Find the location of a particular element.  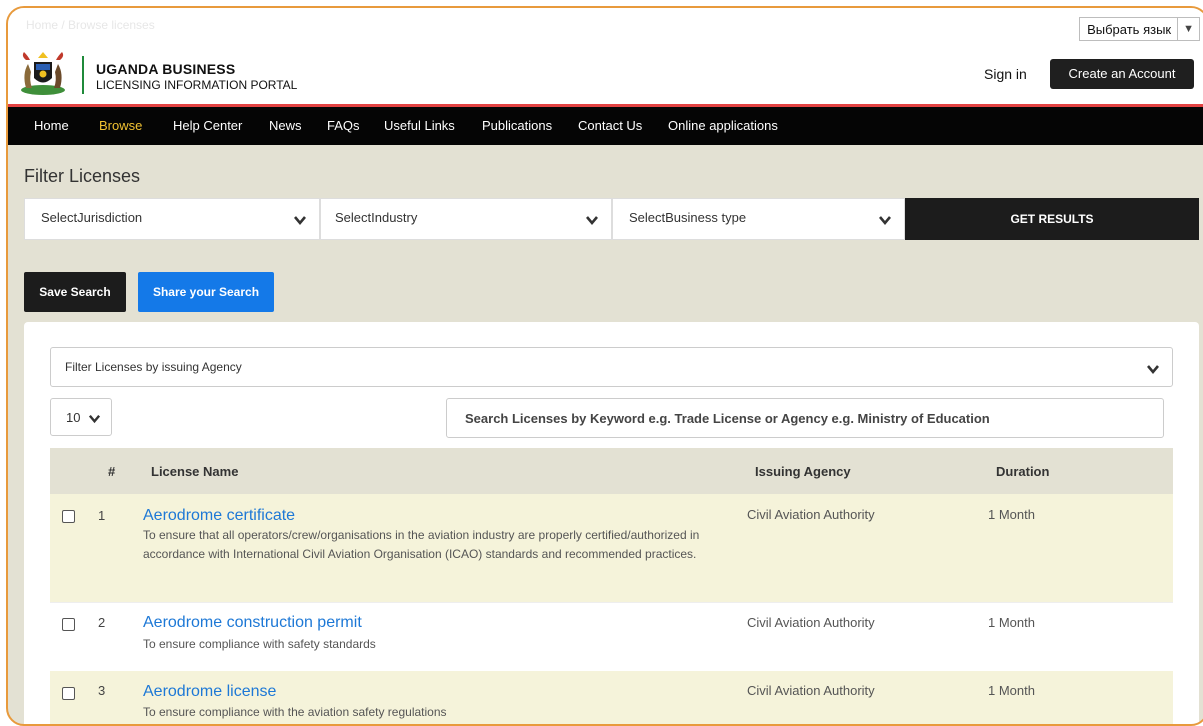

business-type-select-label: SelectBusiness type is located at coordinates (688, 217).